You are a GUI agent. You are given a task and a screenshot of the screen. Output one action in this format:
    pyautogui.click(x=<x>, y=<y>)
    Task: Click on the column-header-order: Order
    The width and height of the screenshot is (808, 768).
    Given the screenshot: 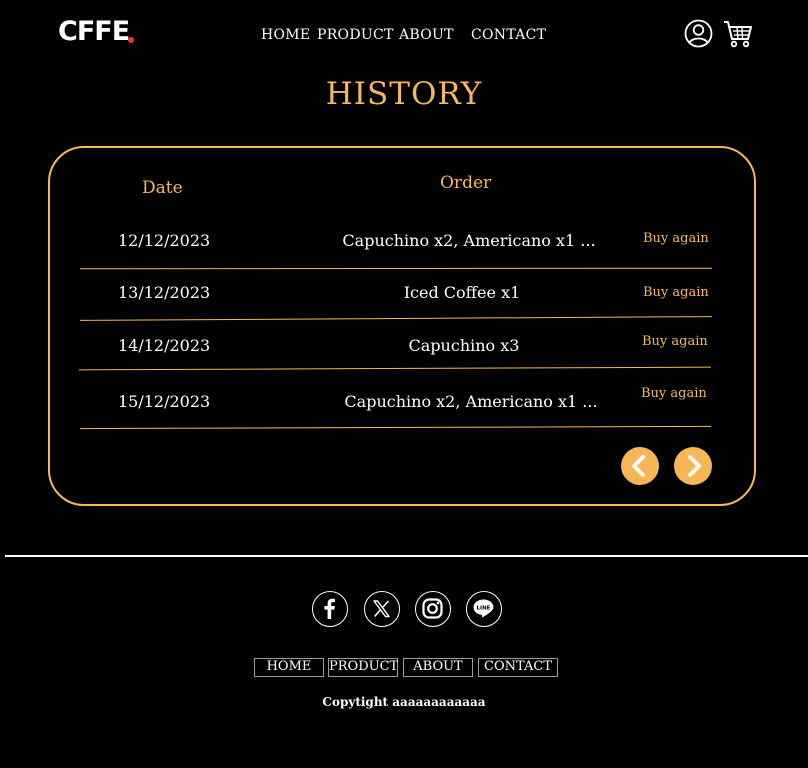 What is the action you would take?
    pyautogui.click(x=466, y=183)
    